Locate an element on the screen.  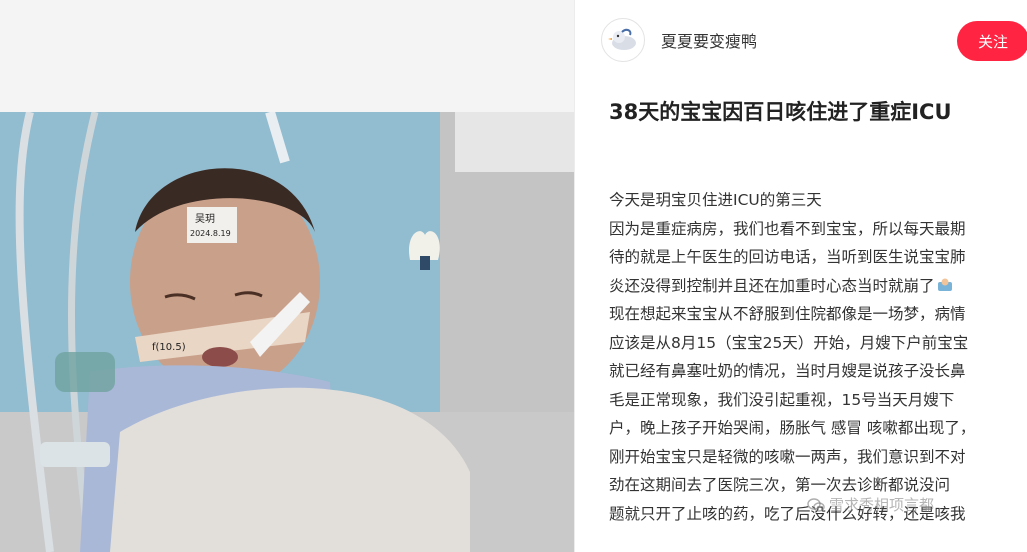
cheek-label: f(10.5) is located at coordinates (169, 347).